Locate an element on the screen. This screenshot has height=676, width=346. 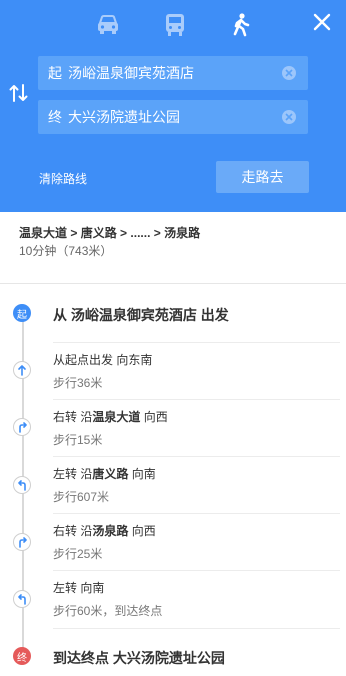
walk-go-button: 走路去 is located at coordinates (262, 177).